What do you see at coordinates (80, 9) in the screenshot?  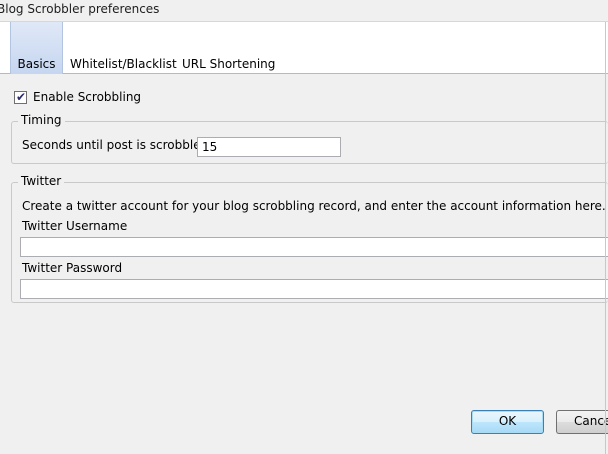 I see `window-title: Blog Scrobbler preferences` at bounding box center [80, 9].